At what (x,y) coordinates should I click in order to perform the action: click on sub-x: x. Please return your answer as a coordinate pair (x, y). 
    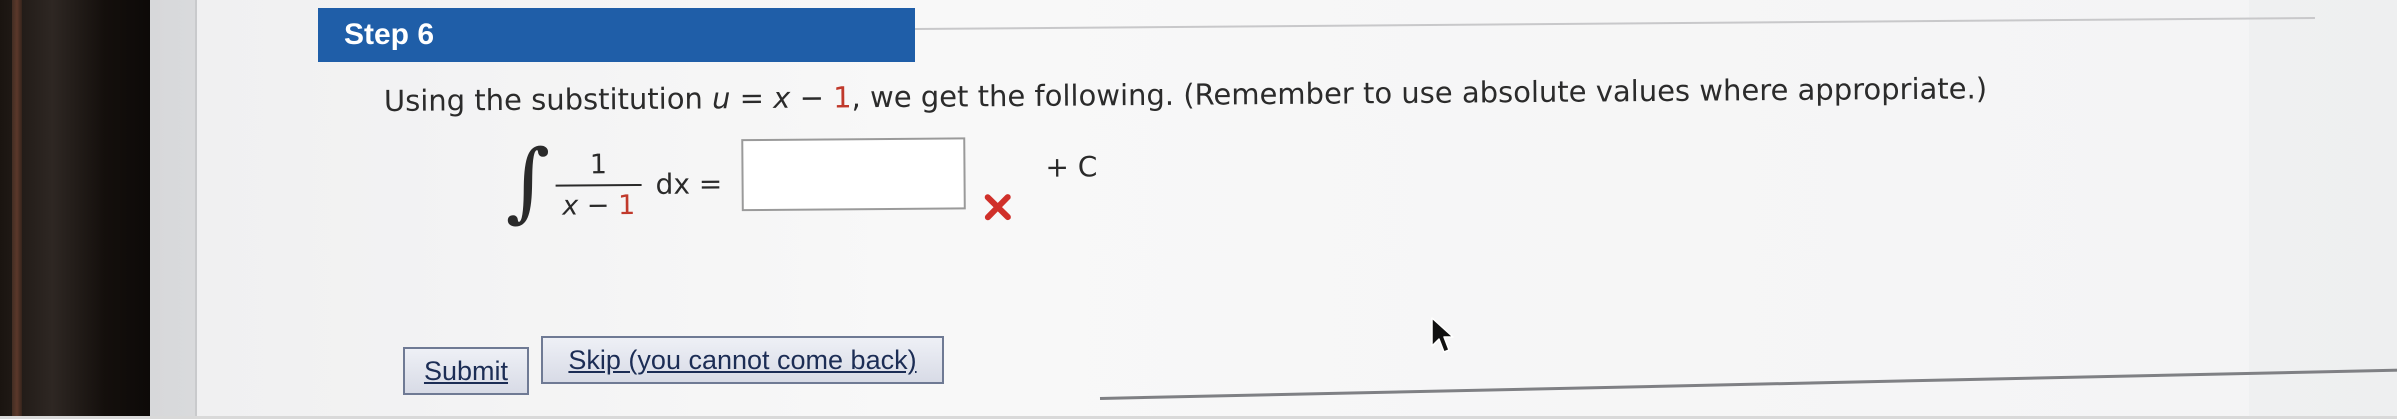
    Looking at the image, I should click on (782, 97).